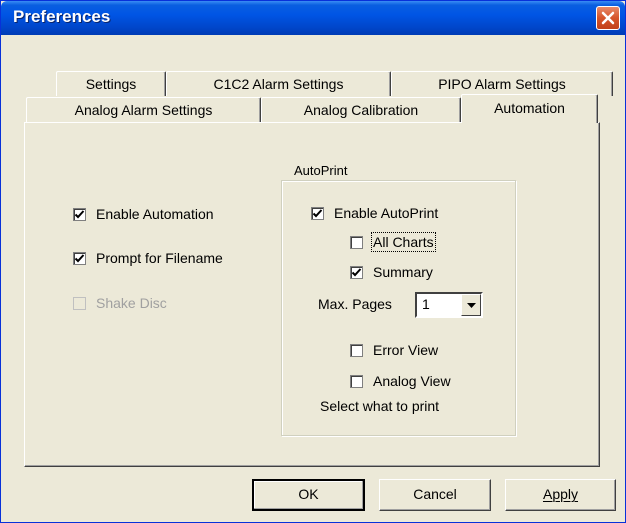 This screenshot has width=626, height=523. Describe the element at coordinates (159, 258) in the screenshot. I see `prompt-filename-label: Prompt for Filename` at that location.